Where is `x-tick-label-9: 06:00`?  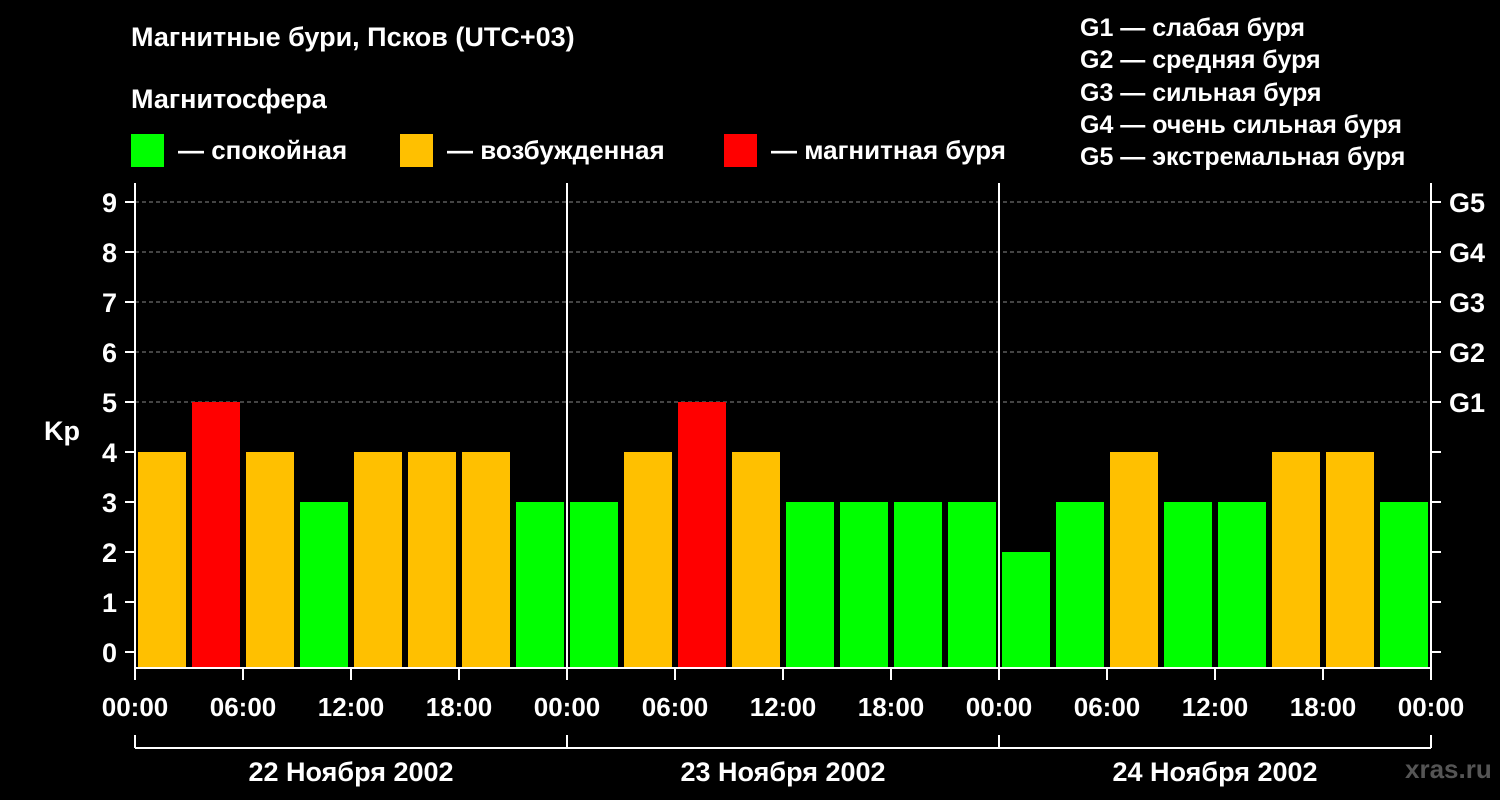 x-tick-label-9: 06:00 is located at coordinates (1107, 707).